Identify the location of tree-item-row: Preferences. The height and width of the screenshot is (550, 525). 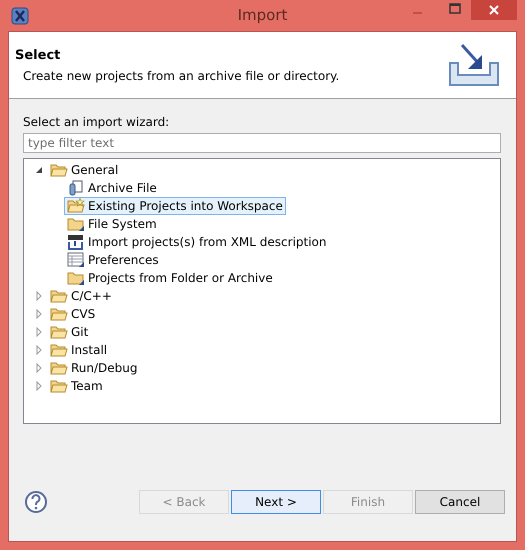
(113, 260).